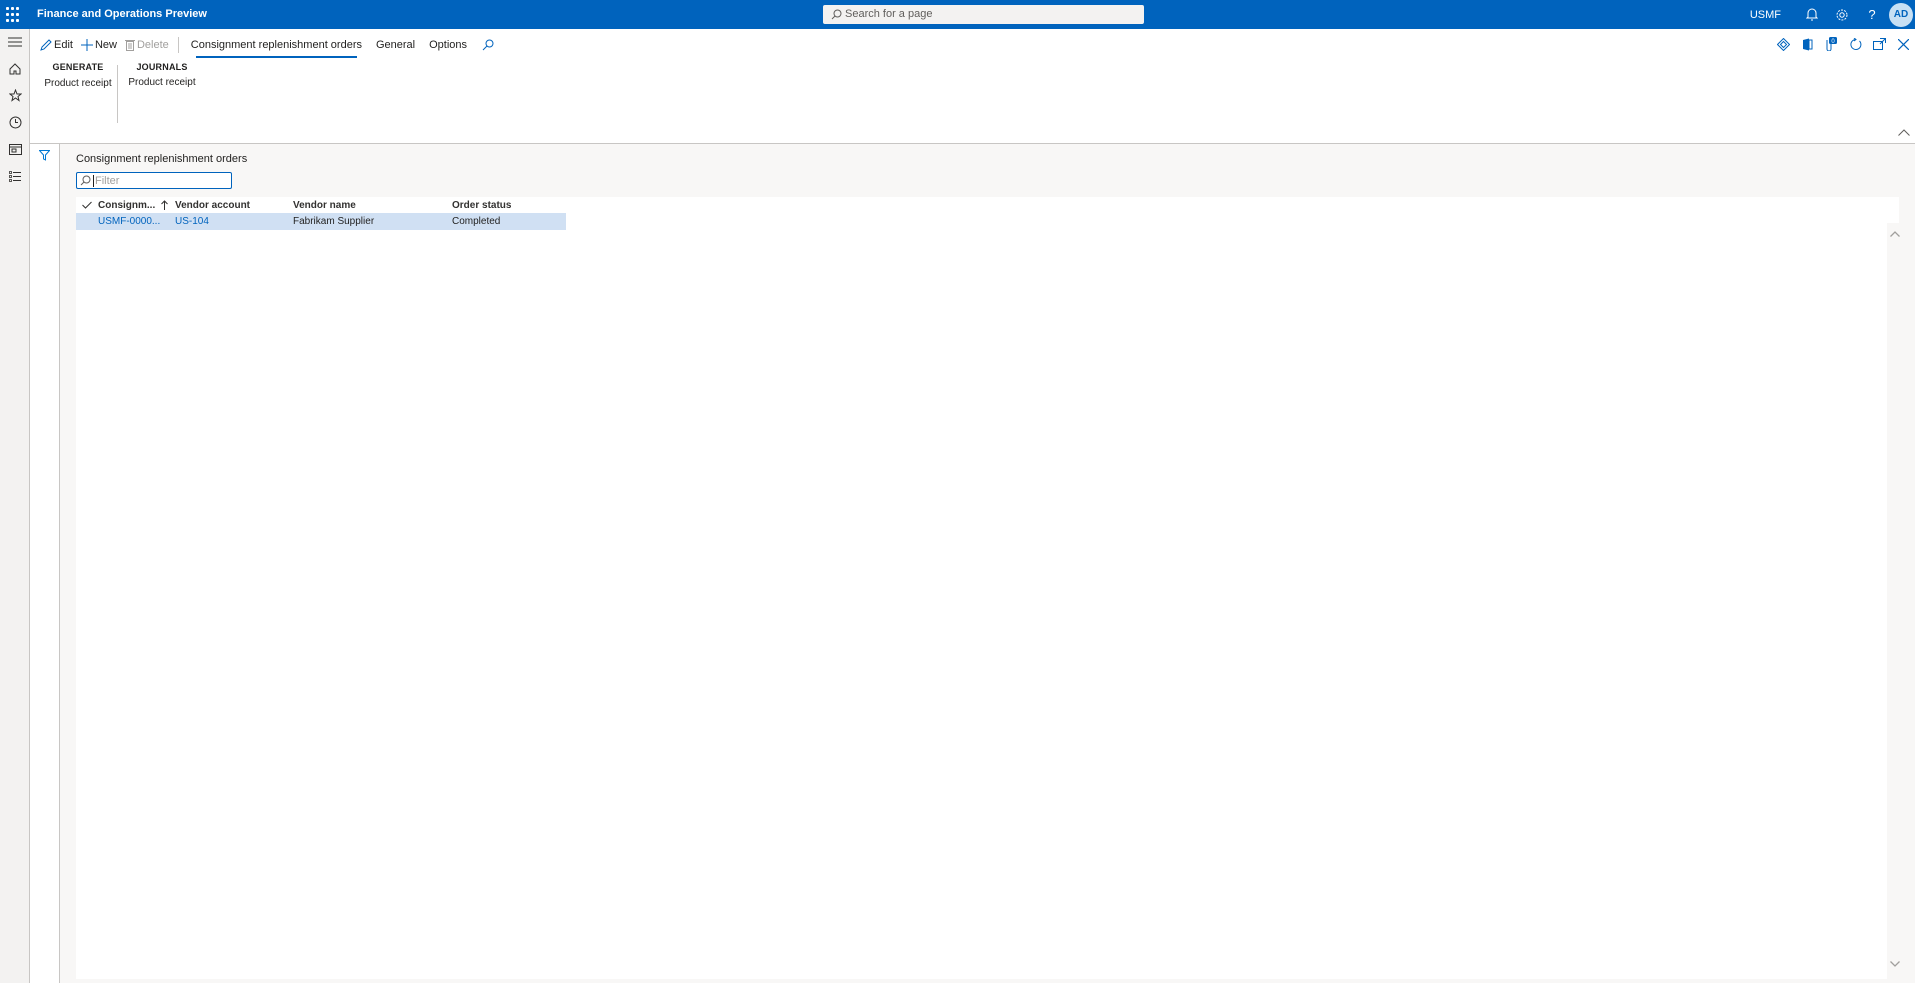 This screenshot has height=983, width=1915. I want to click on pencil-icon, so click(46, 45).